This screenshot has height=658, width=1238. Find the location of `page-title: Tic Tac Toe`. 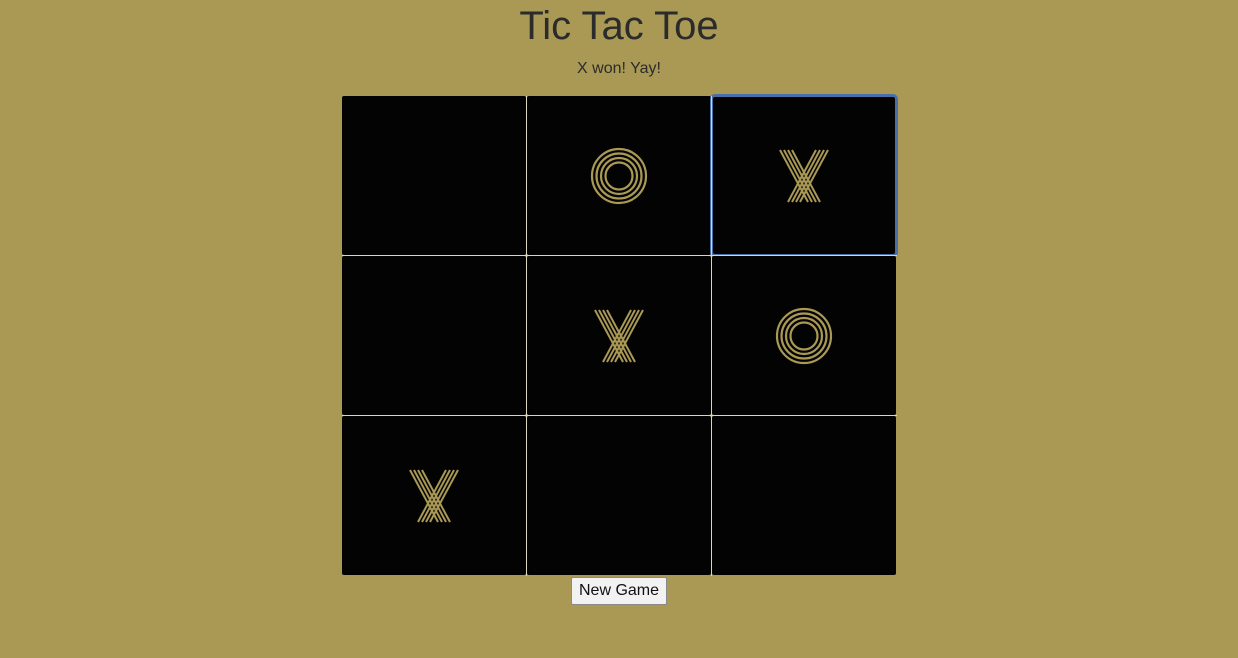

page-title: Tic Tac Toe is located at coordinates (619, 26).